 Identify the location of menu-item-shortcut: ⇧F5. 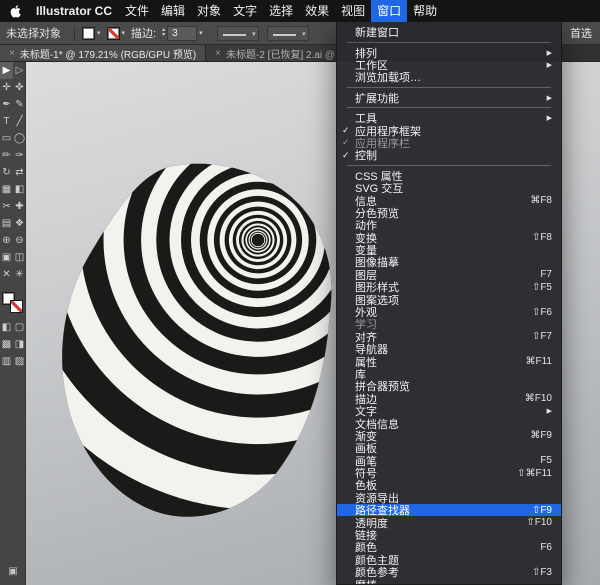
(541, 287).